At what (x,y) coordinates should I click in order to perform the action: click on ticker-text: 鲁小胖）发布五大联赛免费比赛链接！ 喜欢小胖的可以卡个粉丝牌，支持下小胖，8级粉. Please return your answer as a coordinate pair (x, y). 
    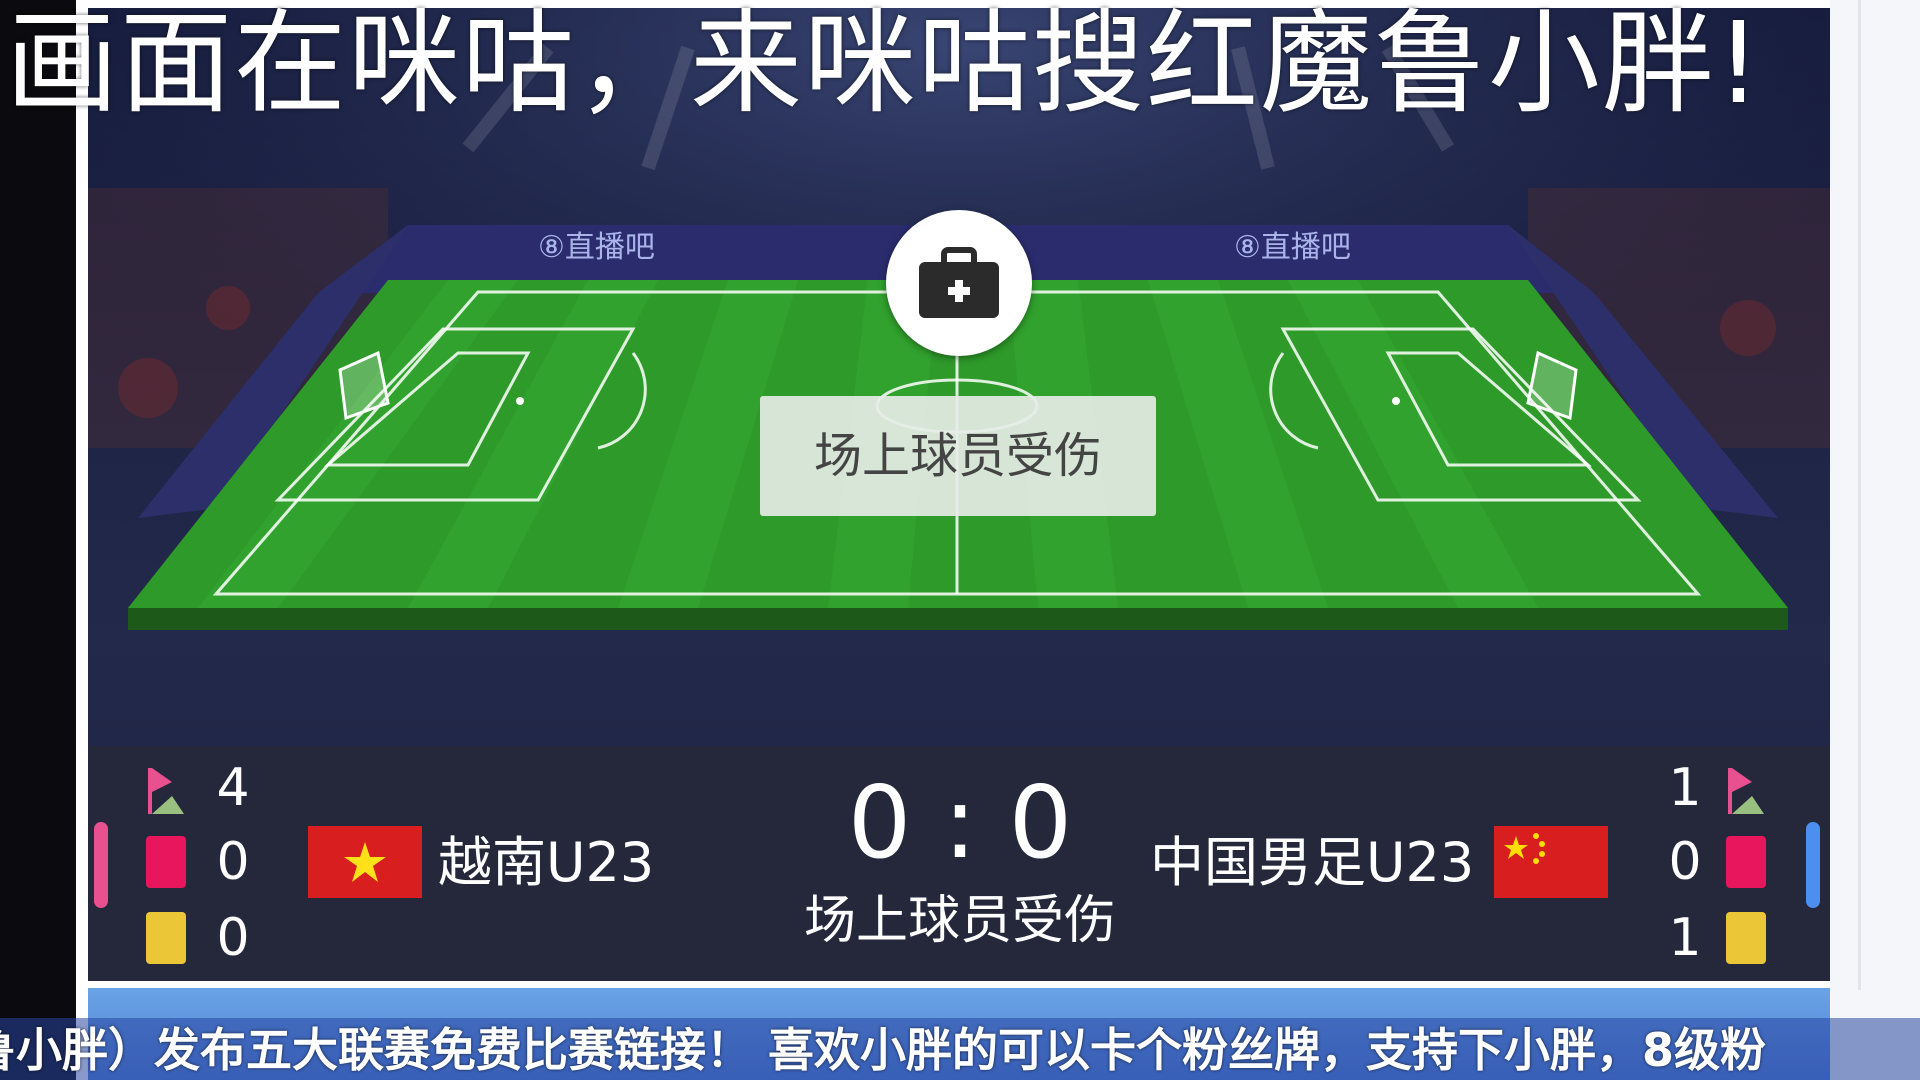
    Looking at the image, I should click on (883, 1050).